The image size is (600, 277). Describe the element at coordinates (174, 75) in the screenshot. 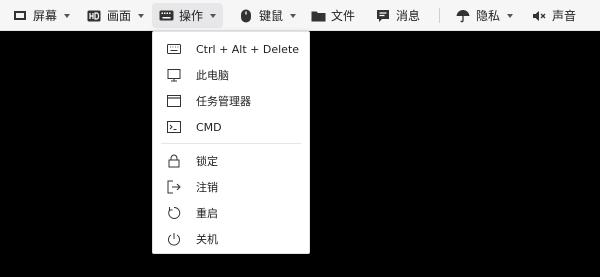

I see `computer-icon` at that location.